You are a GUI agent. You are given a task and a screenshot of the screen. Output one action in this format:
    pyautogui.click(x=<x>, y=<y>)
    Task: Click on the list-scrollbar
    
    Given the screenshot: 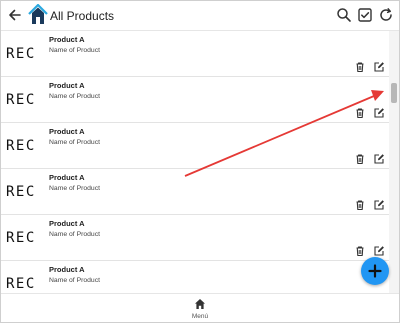 What is the action you would take?
    pyautogui.click(x=394, y=162)
    